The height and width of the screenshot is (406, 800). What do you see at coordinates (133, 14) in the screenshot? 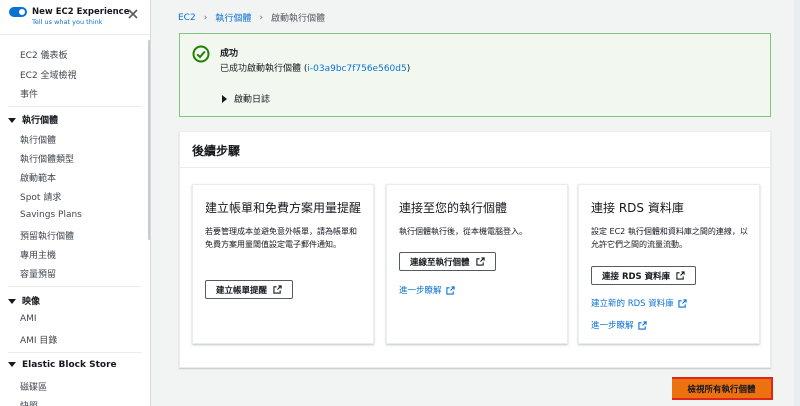
I see `close-icon` at bounding box center [133, 14].